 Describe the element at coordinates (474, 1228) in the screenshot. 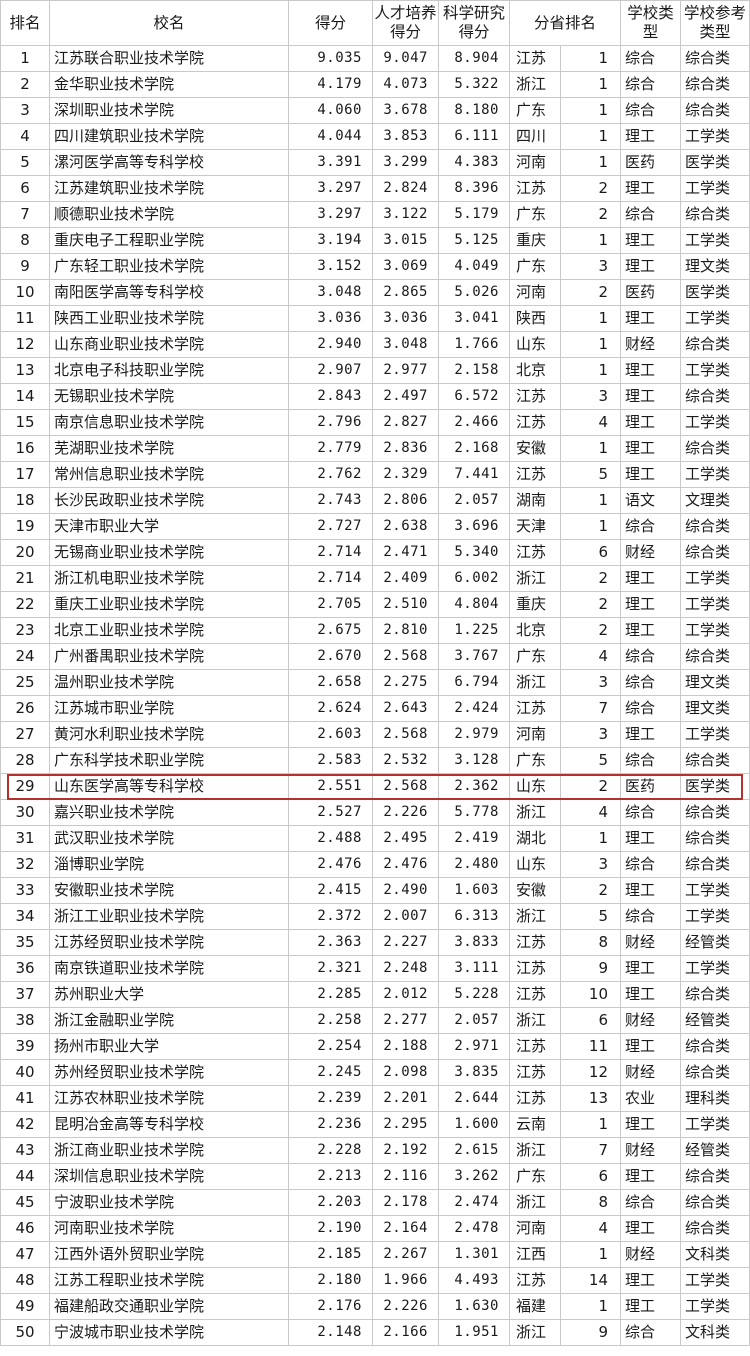

I see `cell-research-score: 2.478` at that location.